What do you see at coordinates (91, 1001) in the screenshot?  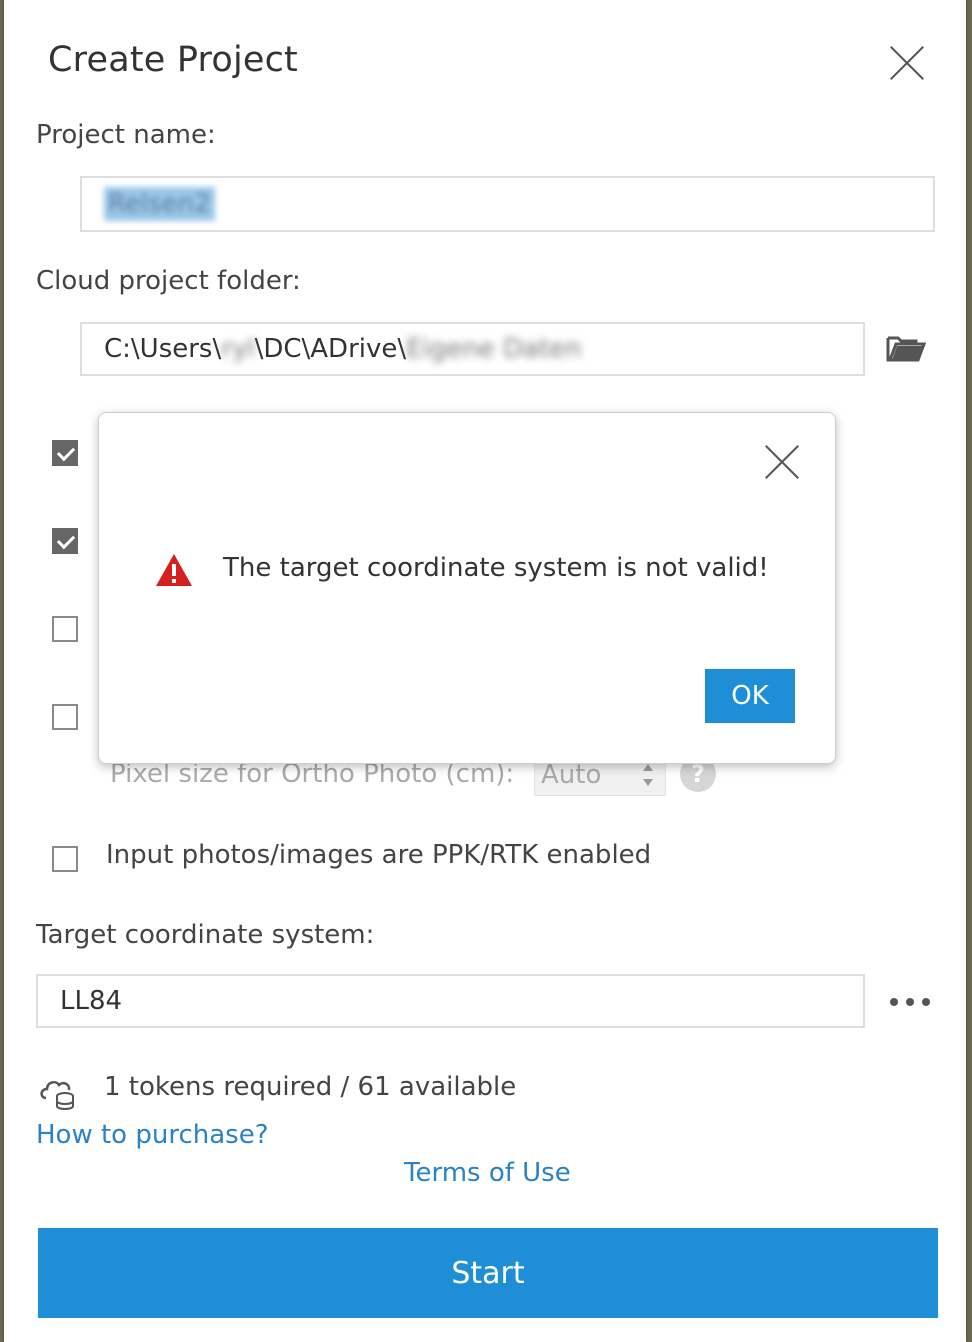 I see `target-cs-value: LL84` at bounding box center [91, 1001].